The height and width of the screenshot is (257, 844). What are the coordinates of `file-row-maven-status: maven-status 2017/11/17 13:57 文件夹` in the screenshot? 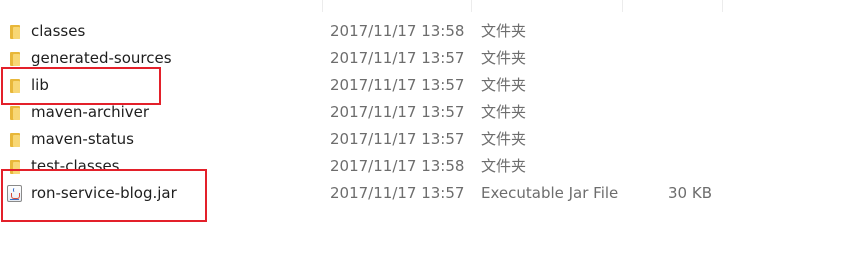 It's located at (422, 139).